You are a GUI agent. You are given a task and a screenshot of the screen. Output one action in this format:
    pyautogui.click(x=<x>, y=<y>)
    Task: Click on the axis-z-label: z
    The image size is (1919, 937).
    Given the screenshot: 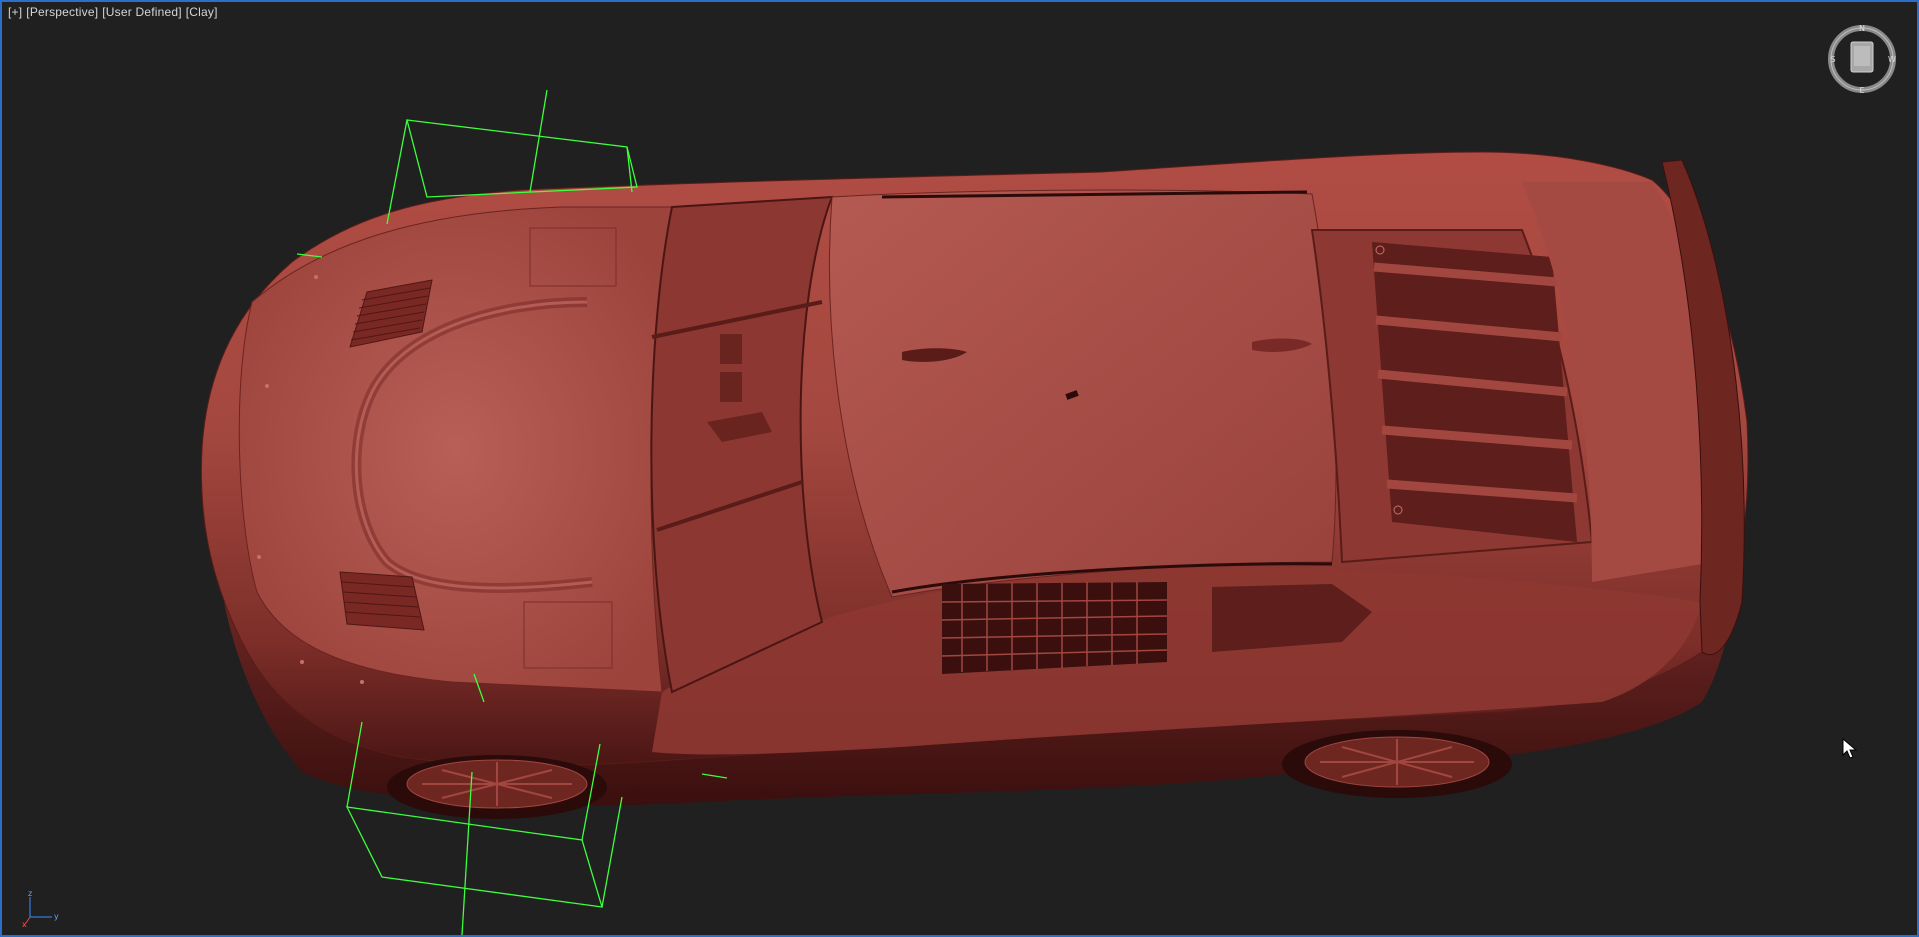 What is the action you would take?
    pyautogui.click(x=30, y=893)
    